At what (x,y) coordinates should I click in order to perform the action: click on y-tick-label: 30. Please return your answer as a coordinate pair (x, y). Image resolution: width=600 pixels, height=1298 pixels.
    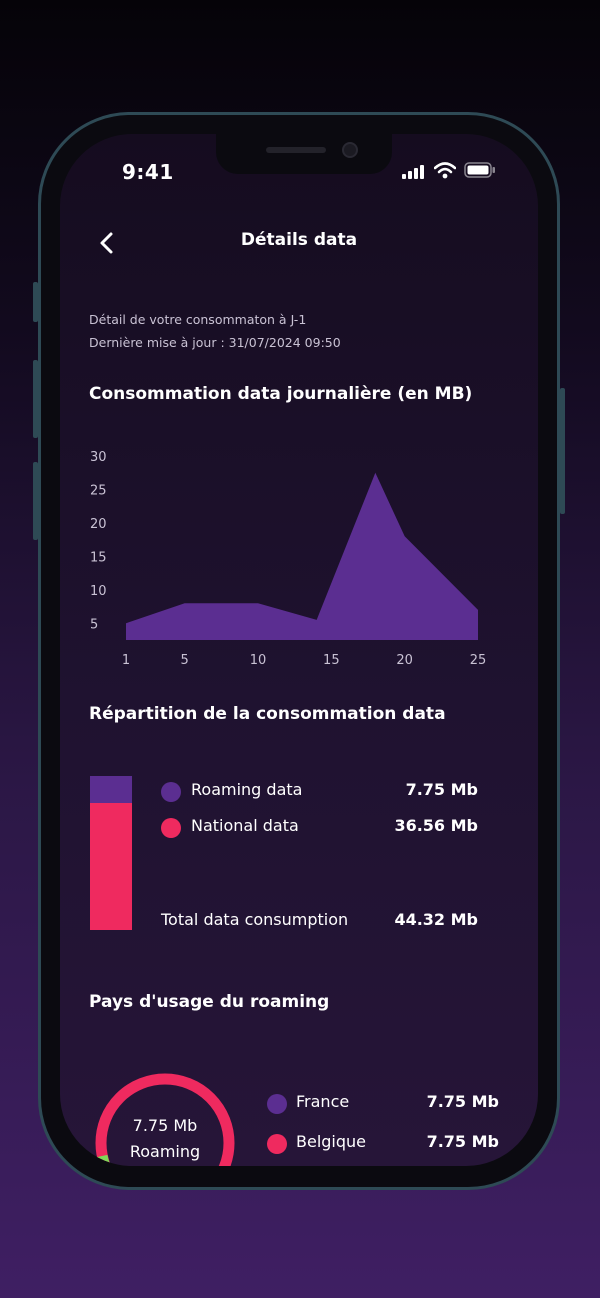
    Looking at the image, I should click on (98, 457).